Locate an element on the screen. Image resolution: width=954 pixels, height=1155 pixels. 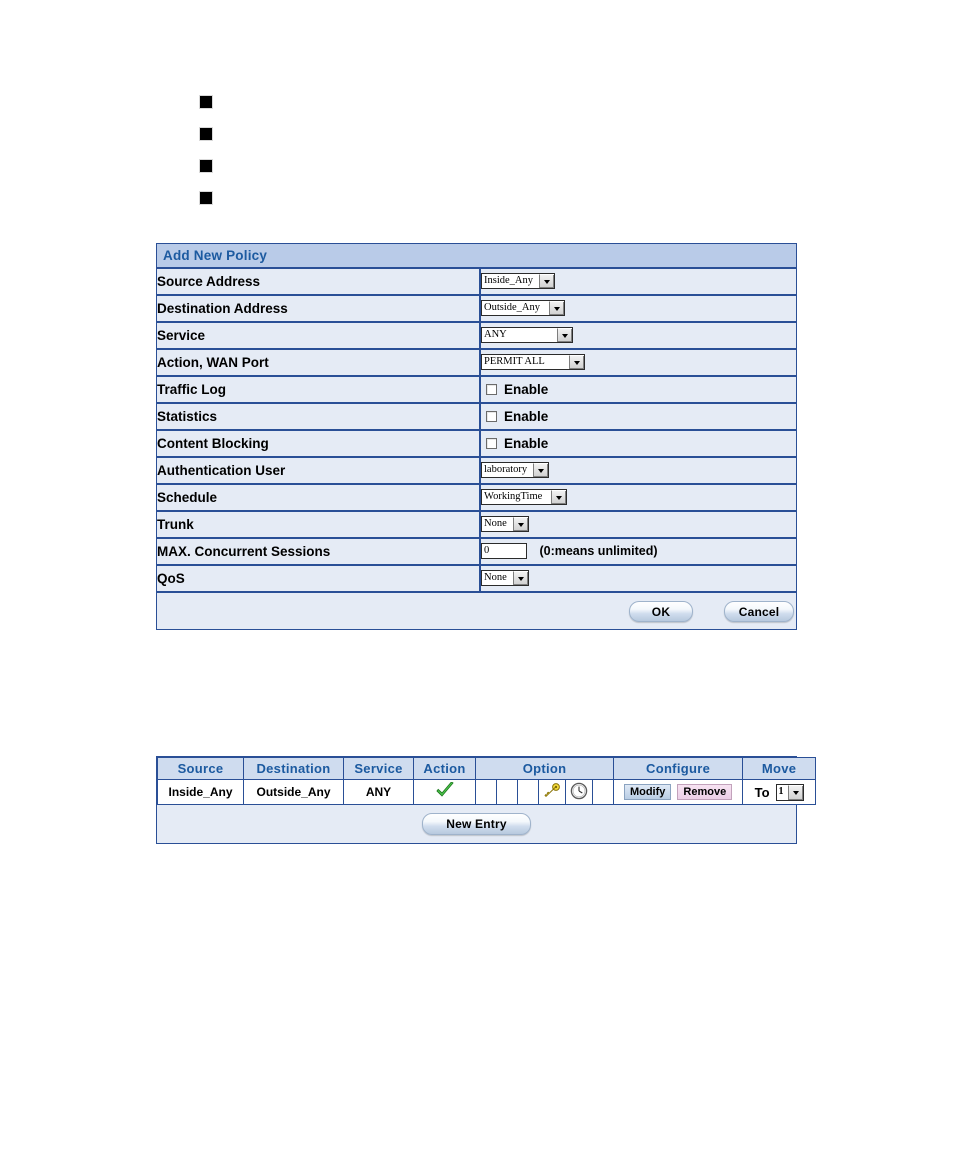
row-label: QoS is located at coordinates (319, 579).